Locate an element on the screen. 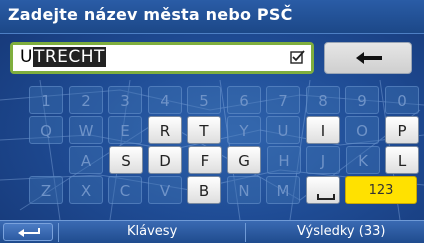 The width and height of the screenshot is (424, 243). key-a: A is located at coordinates (86, 160).